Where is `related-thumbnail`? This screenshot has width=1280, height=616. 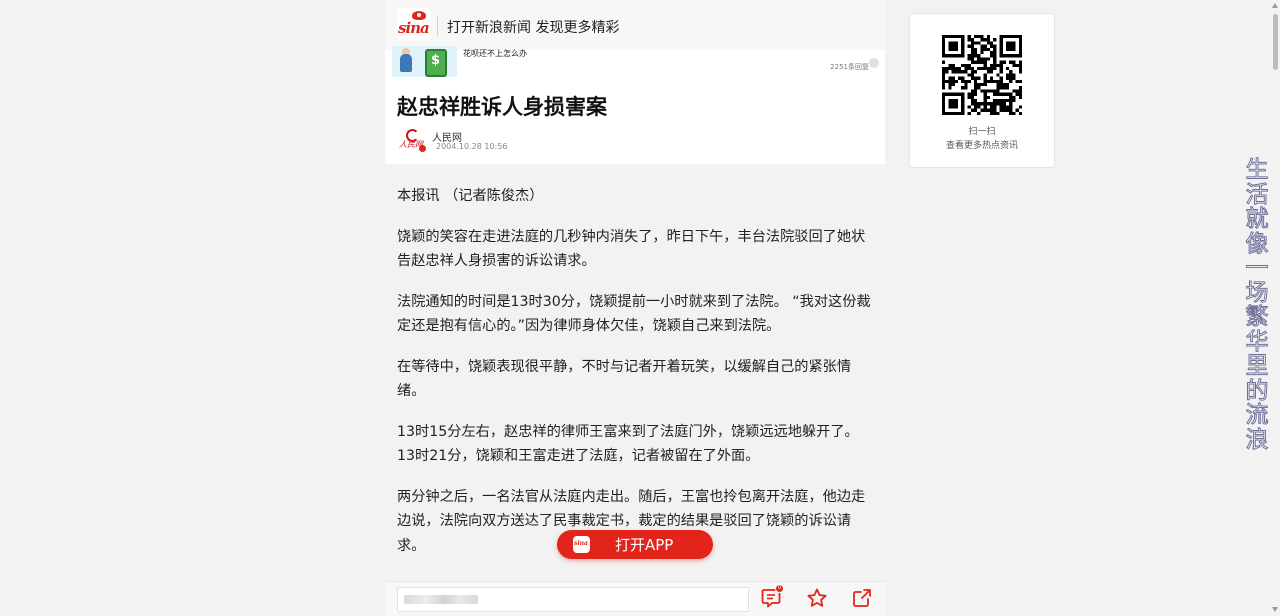
related-thumbnail is located at coordinates (424, 61).